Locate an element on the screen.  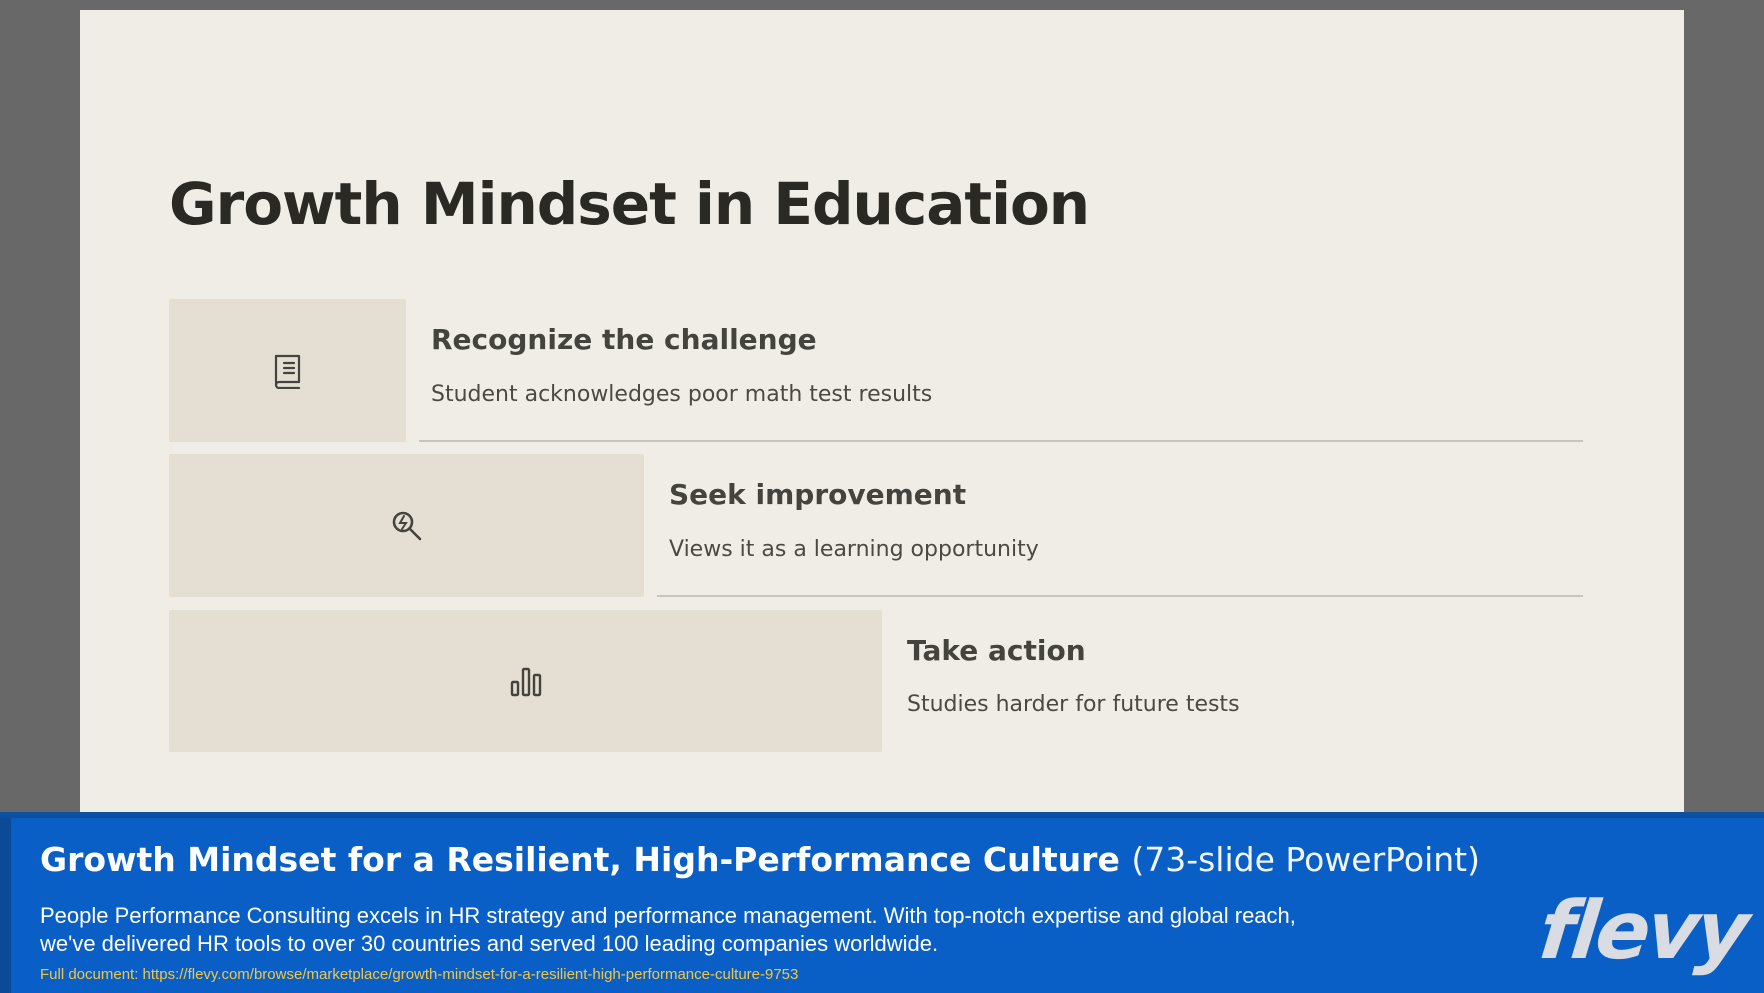
step-3-heading: Take action is located at coordinates (996, 650).